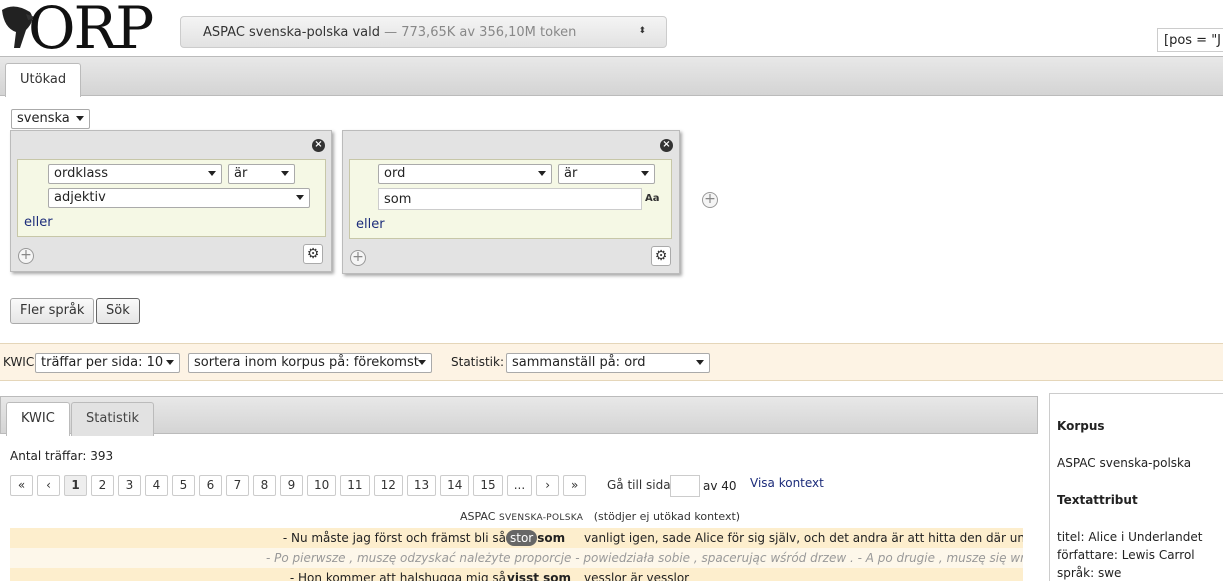 This screenshot has height=581, width=1223. Describe the element at coordinates (113, 419) in the screenshot. I see `tab-statistics: Statistik` at that location.